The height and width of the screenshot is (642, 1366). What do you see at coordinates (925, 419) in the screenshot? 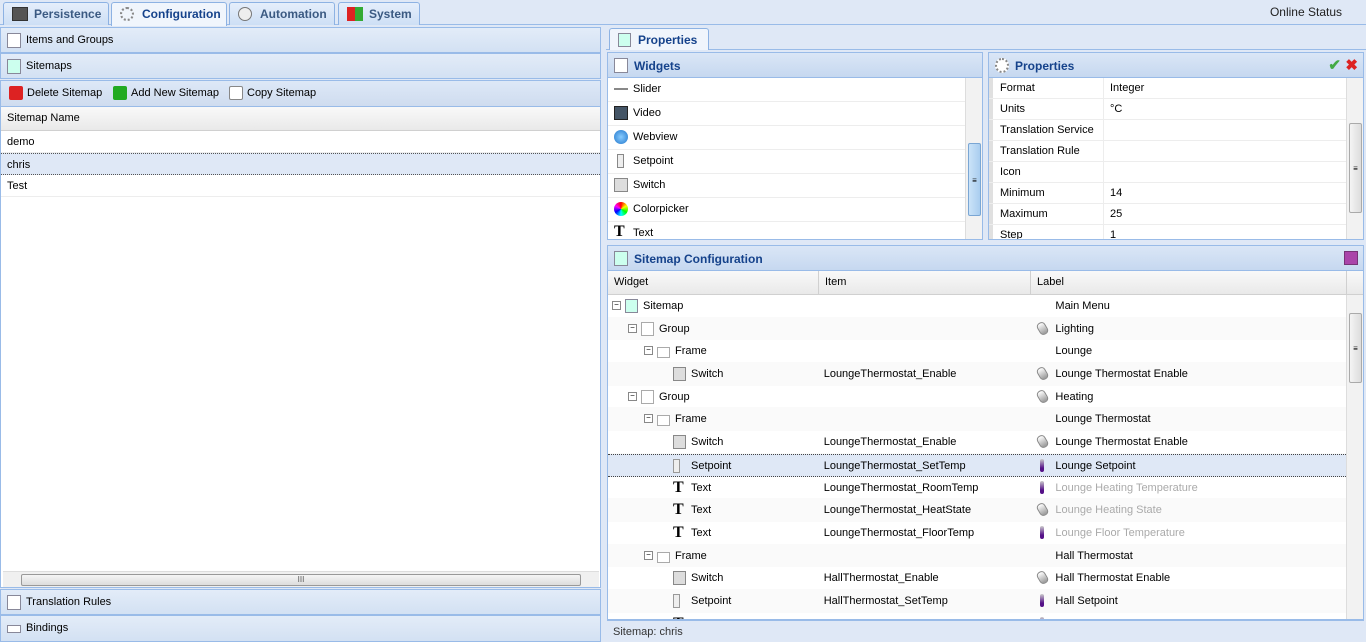
I see `item-name` at bounding box center [925, 419].